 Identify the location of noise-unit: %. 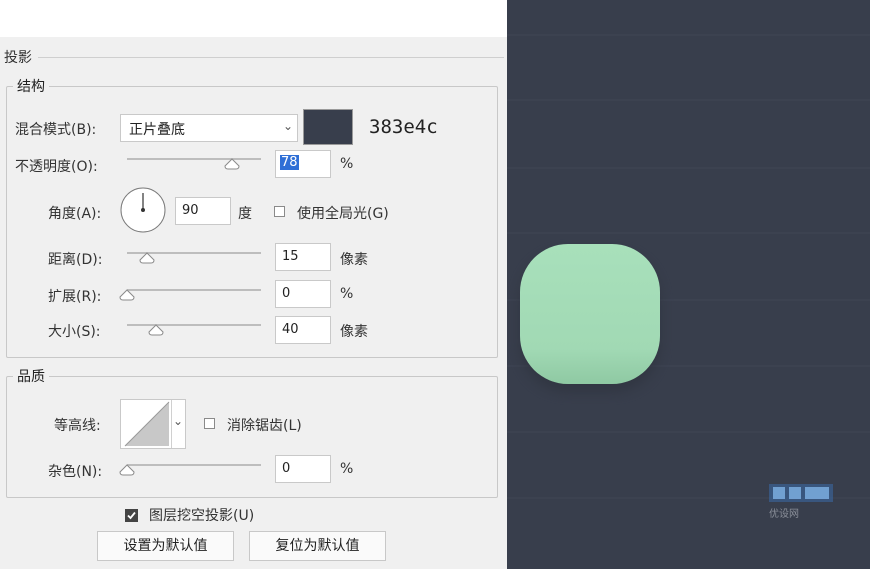
(347, 469).